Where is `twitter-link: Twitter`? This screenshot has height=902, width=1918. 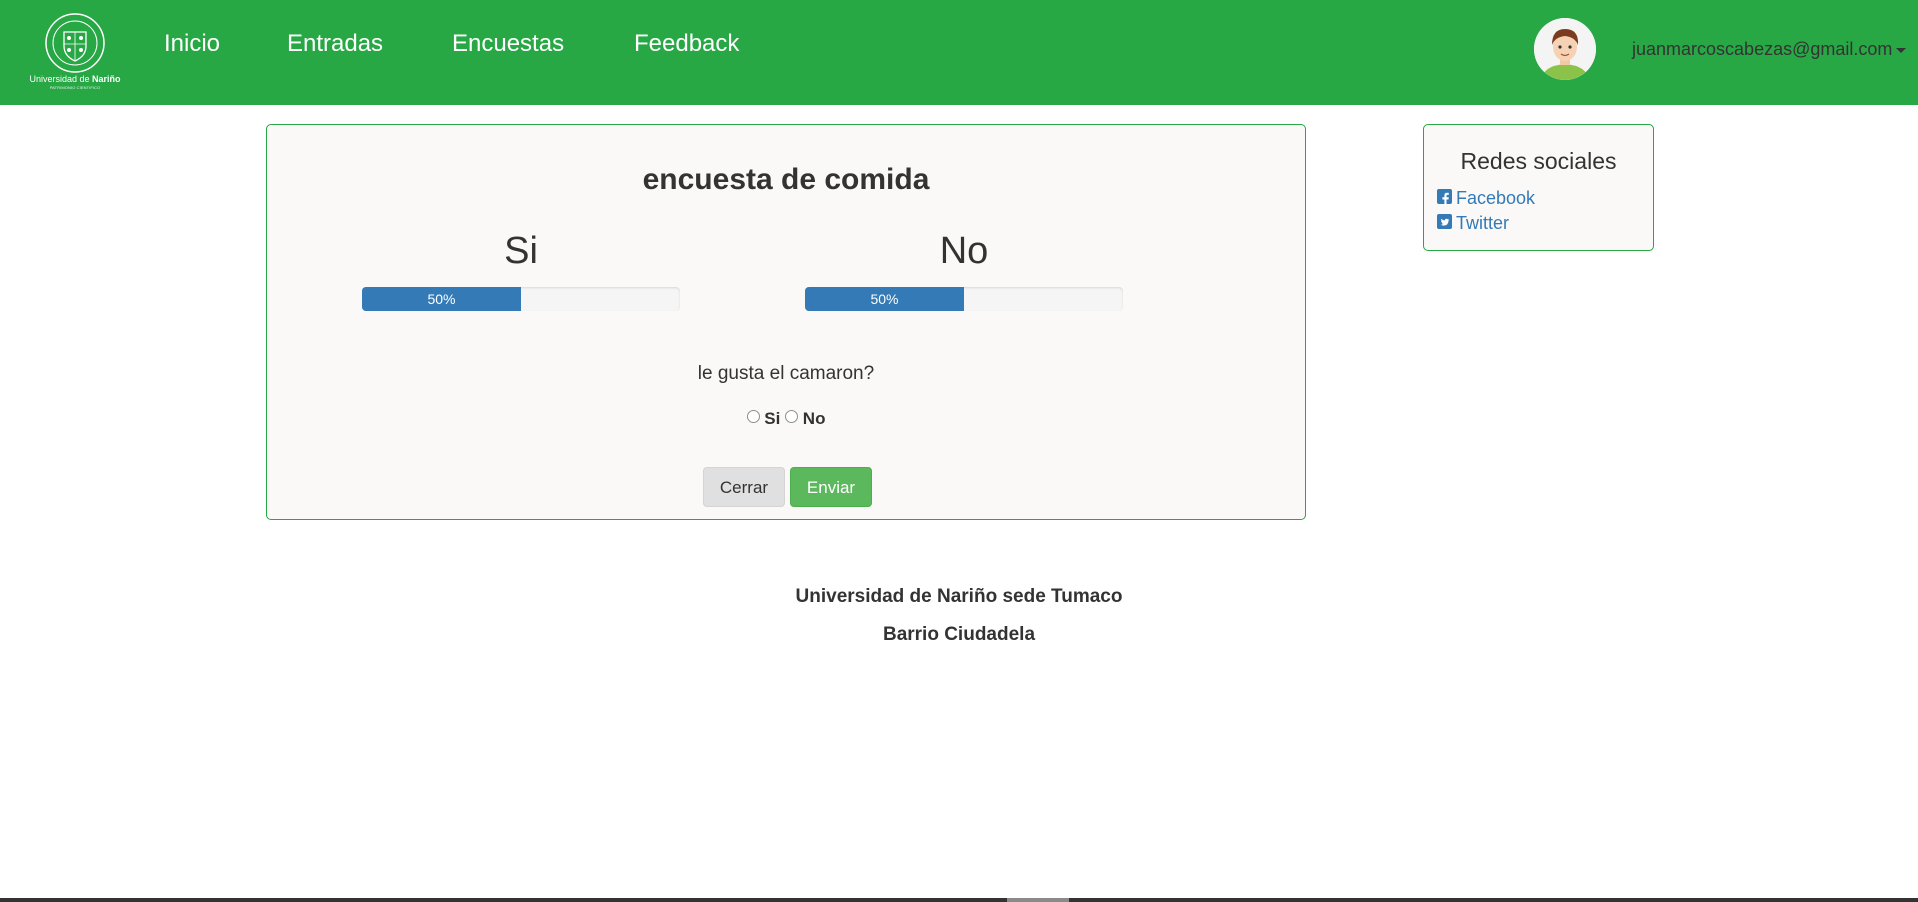
twitter-link: Twitter is located at coordinates (1473, 223).